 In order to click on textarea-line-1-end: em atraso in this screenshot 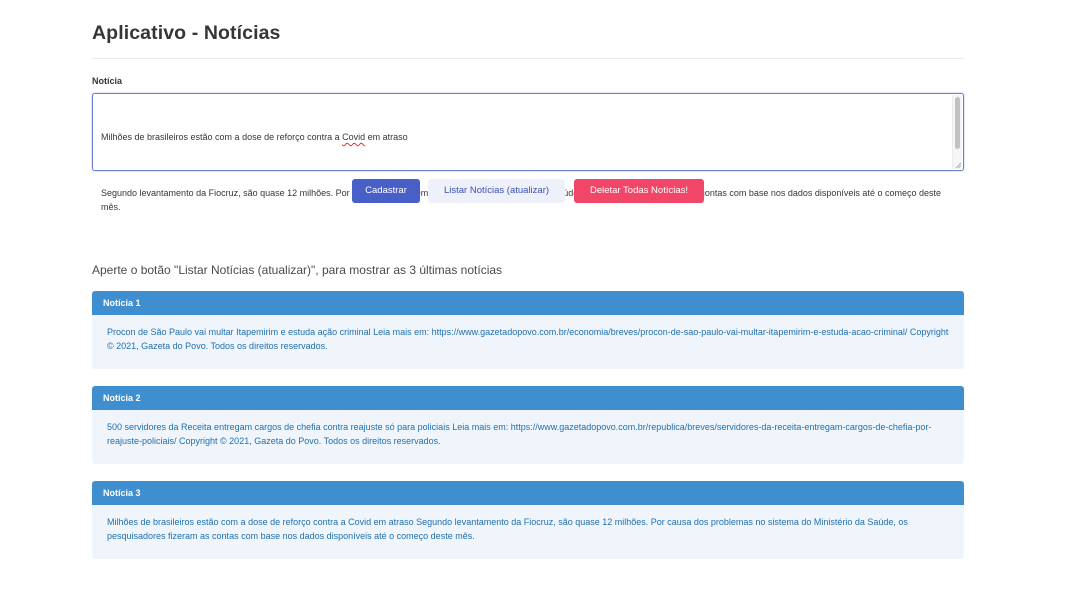, I will do `click(386, 137)`.